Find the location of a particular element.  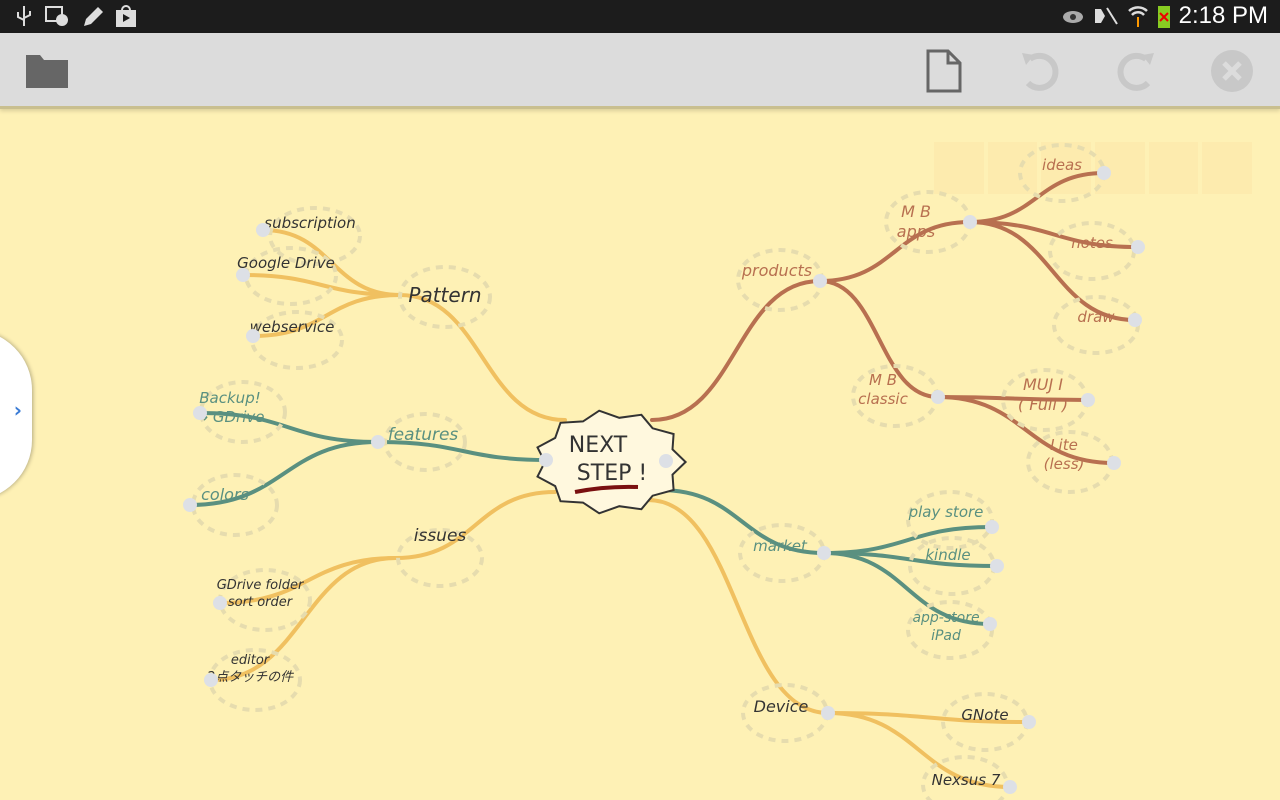

mindmap-node: issues is located at coordinates (440, 536).